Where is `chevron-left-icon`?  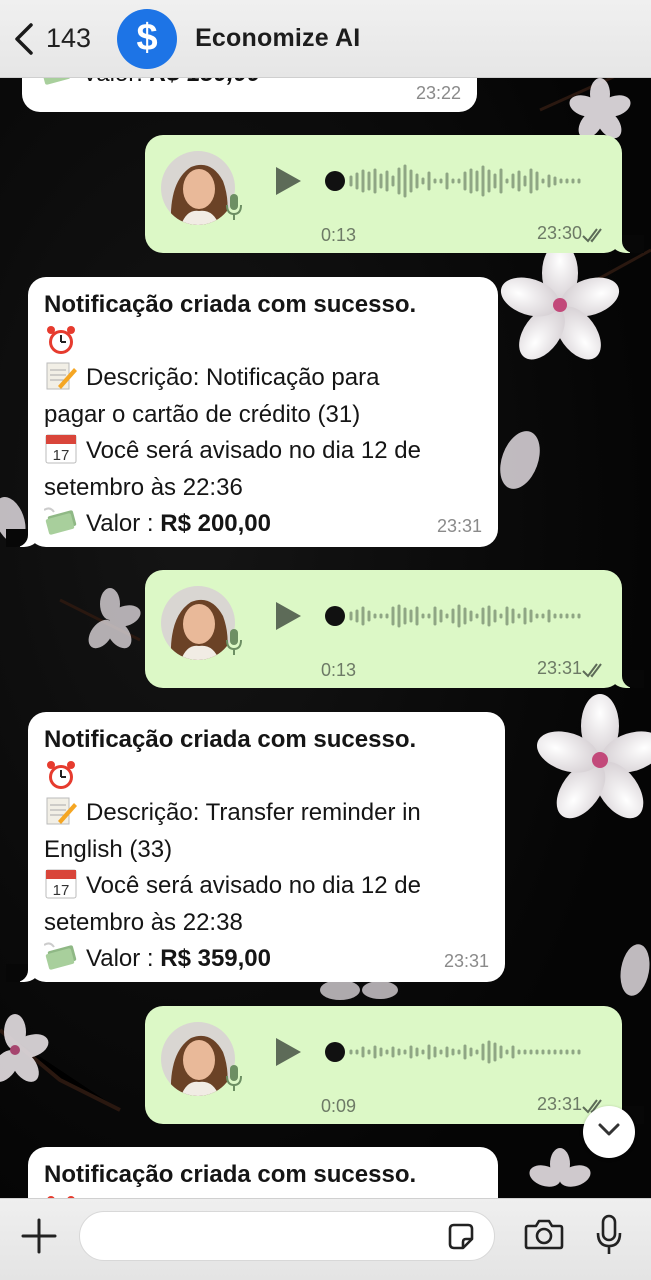 chevron-left-icon is located at coordinates (24, 39).